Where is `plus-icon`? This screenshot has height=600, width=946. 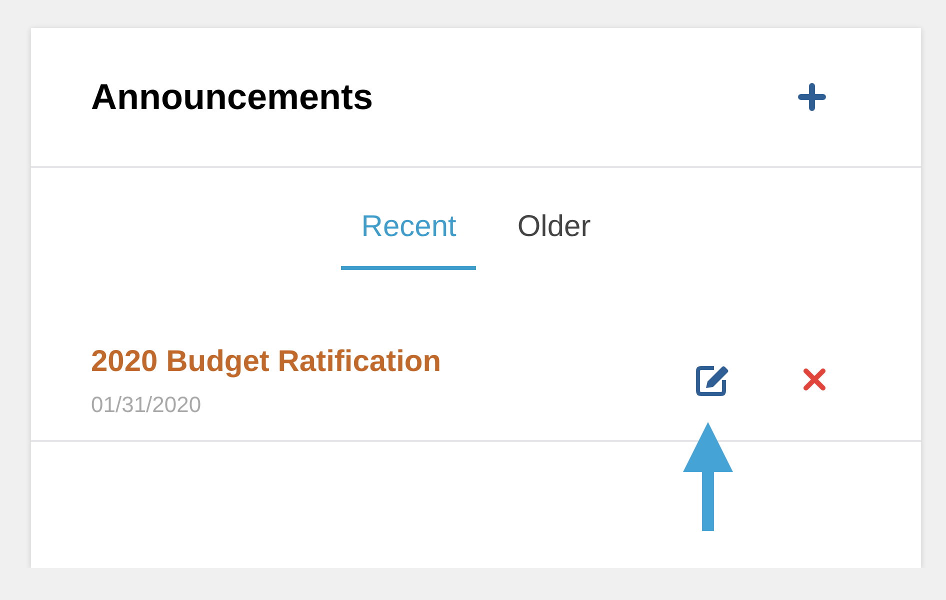
plus-icon is located at coordinates (812, 97).